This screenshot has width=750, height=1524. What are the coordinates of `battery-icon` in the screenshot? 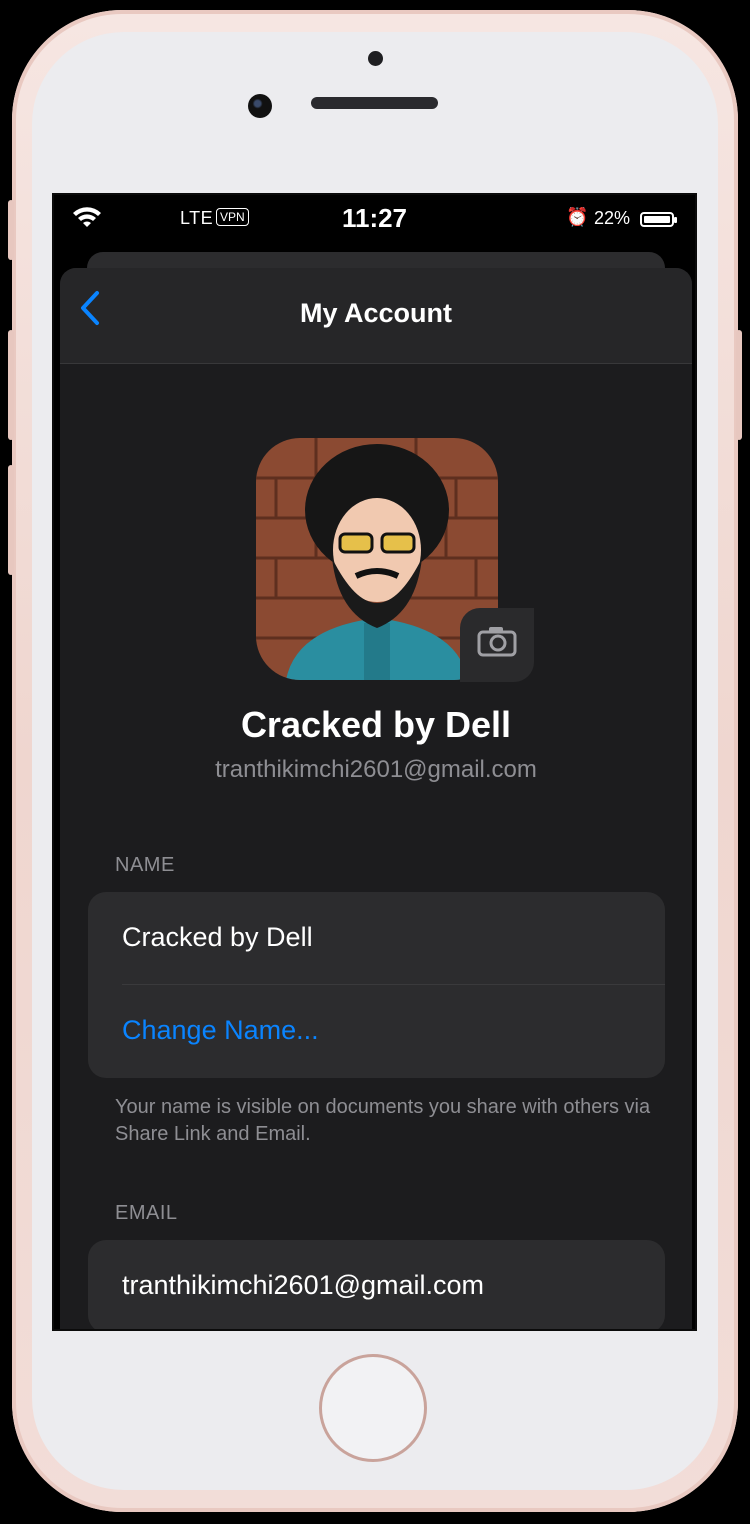 It's located at (658, 219).